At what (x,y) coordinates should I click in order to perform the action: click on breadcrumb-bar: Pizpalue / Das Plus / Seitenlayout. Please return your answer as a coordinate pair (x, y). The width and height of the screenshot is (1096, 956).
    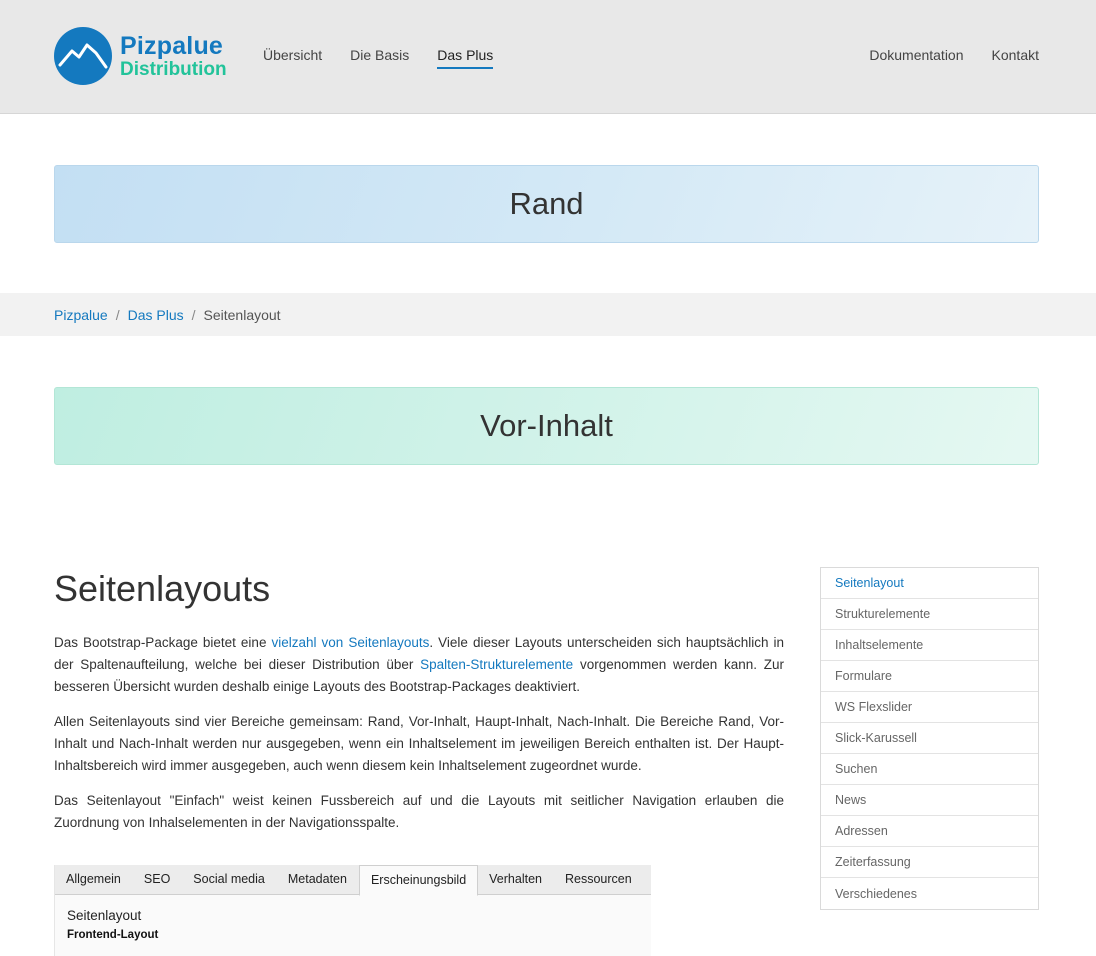
    Looking at the image, I should click on (548, 314).